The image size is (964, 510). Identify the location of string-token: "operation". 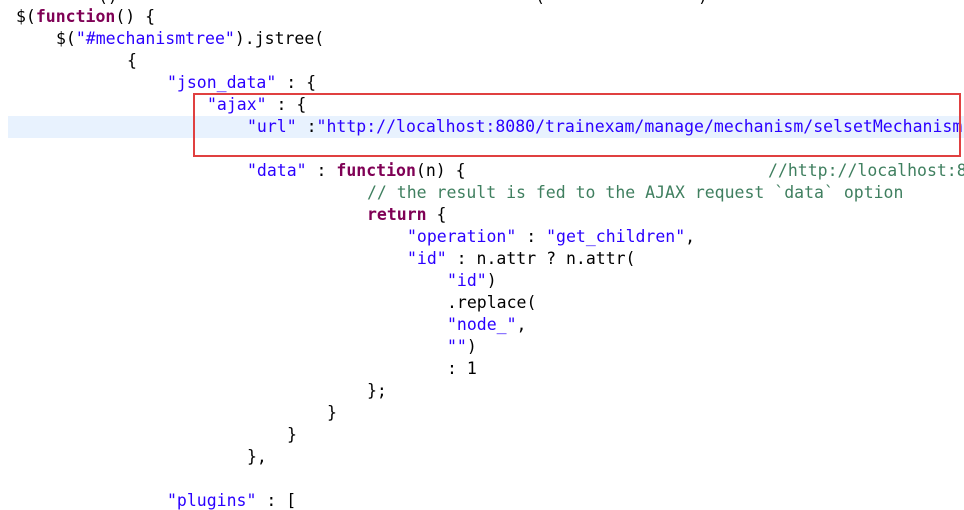
(462, 236).